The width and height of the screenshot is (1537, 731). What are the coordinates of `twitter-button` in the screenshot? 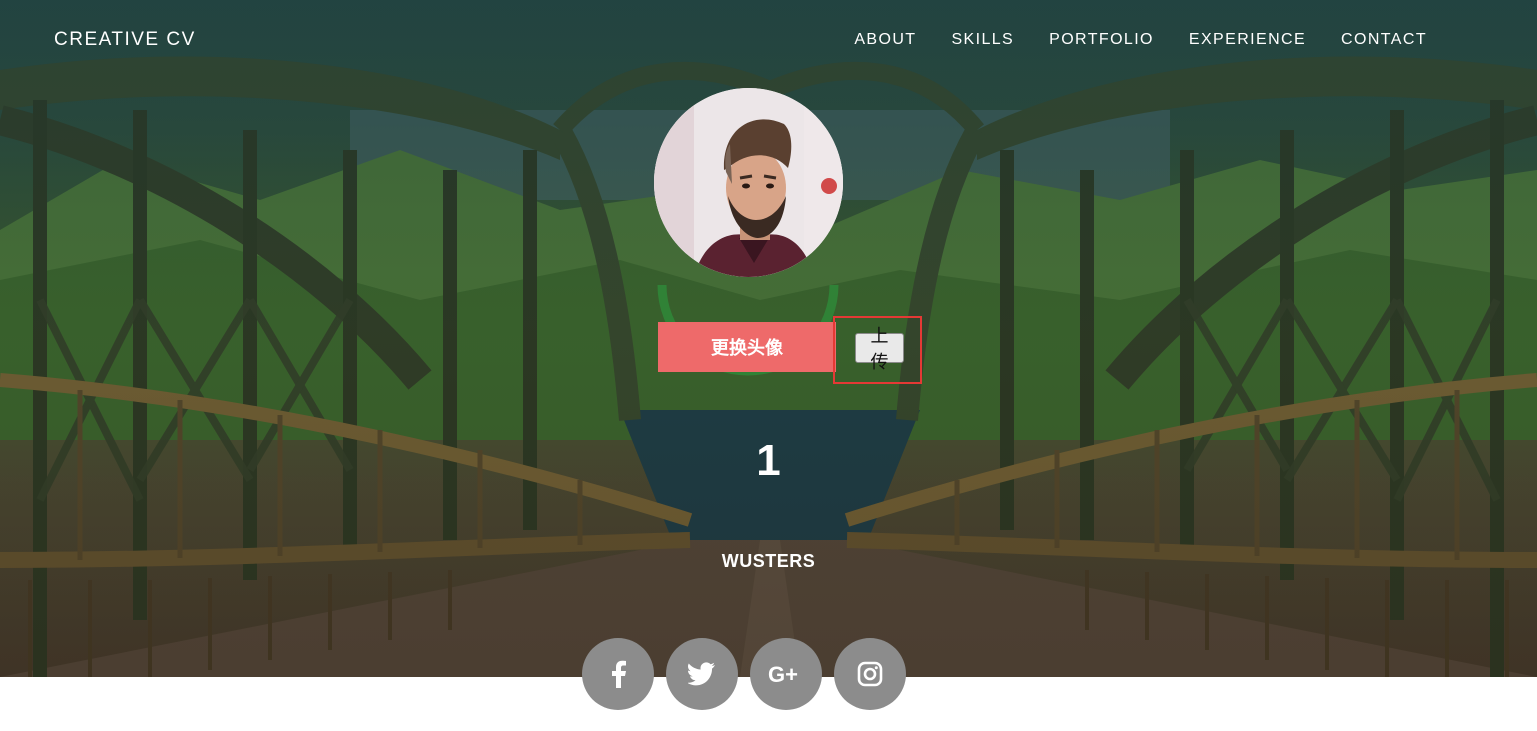 It's located at (702, 674).